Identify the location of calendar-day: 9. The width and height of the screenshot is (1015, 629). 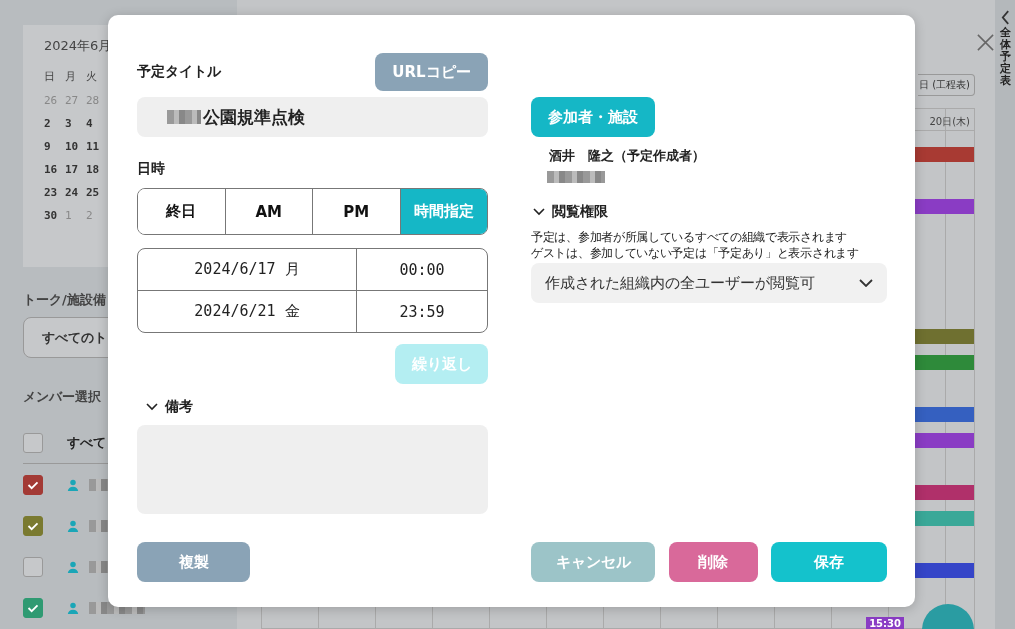
(54, 146).